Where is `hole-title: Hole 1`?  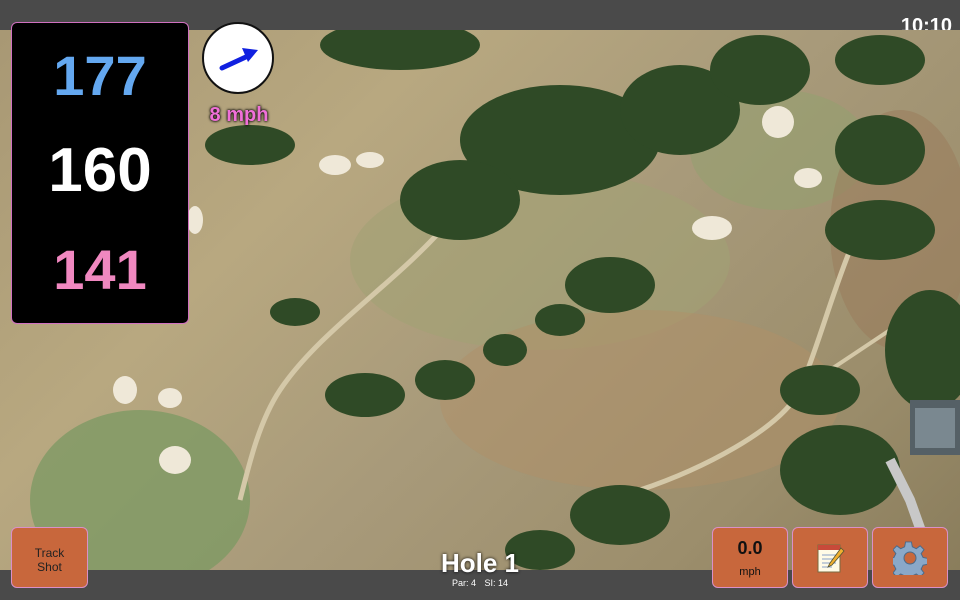 hole-title: Hole 1 is located at coordinates (480, 563).